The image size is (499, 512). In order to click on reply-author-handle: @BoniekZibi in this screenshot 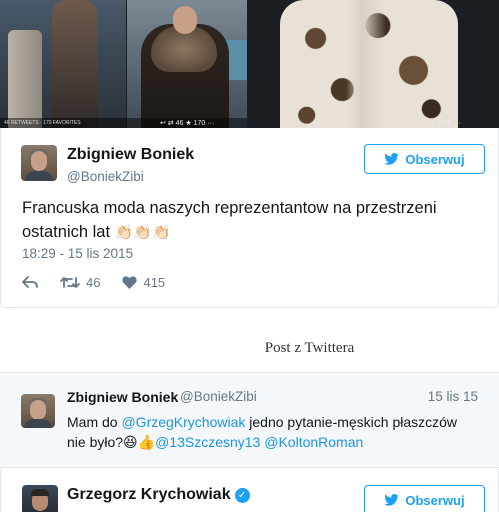, I will do `click(218, 396)`.